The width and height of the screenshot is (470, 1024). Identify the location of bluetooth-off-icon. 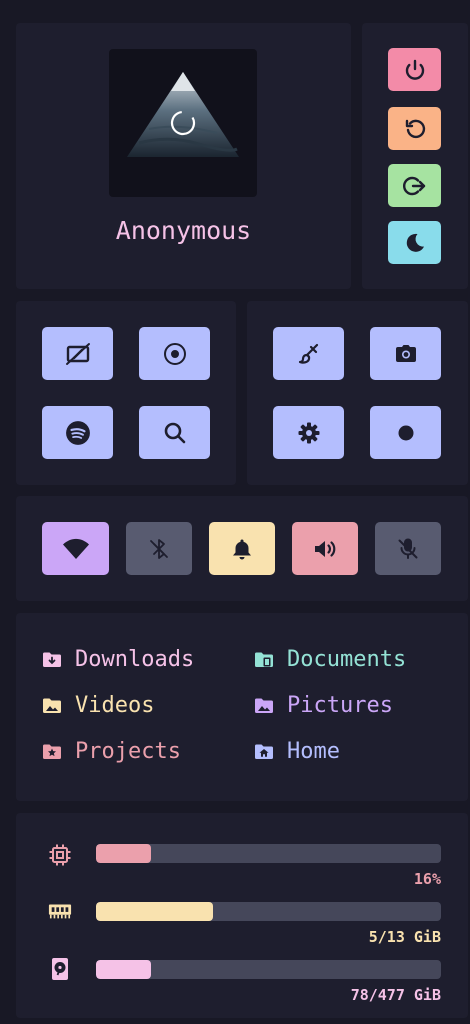
(159, 548).